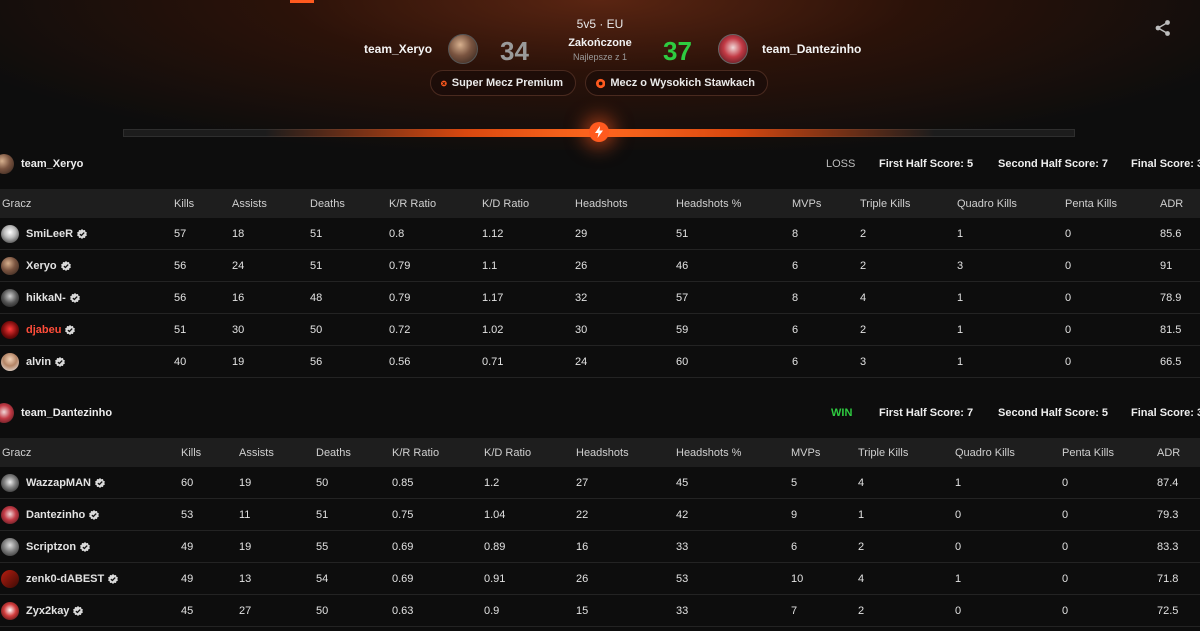  Describe the element at coordinates (463, 49) in the screenshot. I see `team1-avatar` at that location.